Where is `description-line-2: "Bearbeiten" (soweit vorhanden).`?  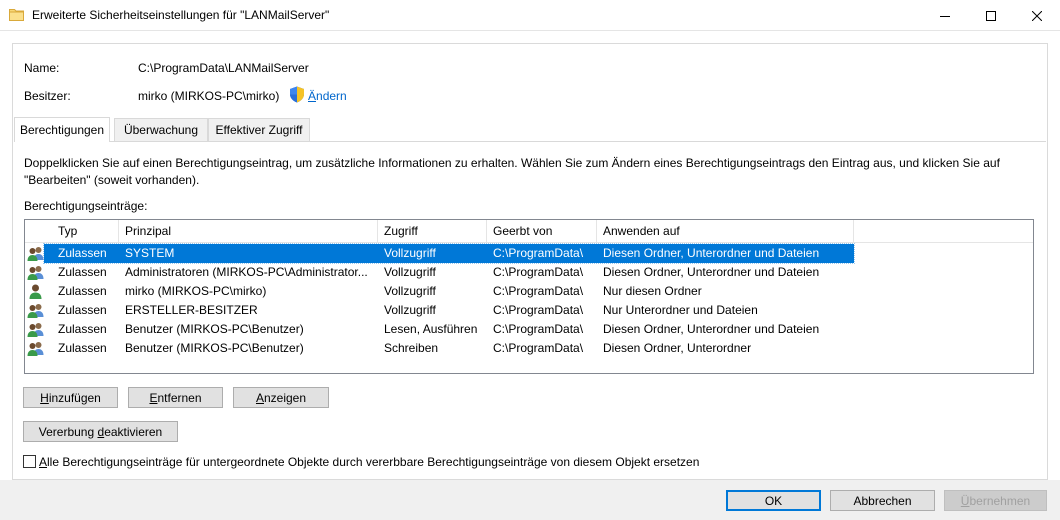
description-line-2: "Bearbeiten" (soweit vorhanden). is located at coordinates (112, 180).